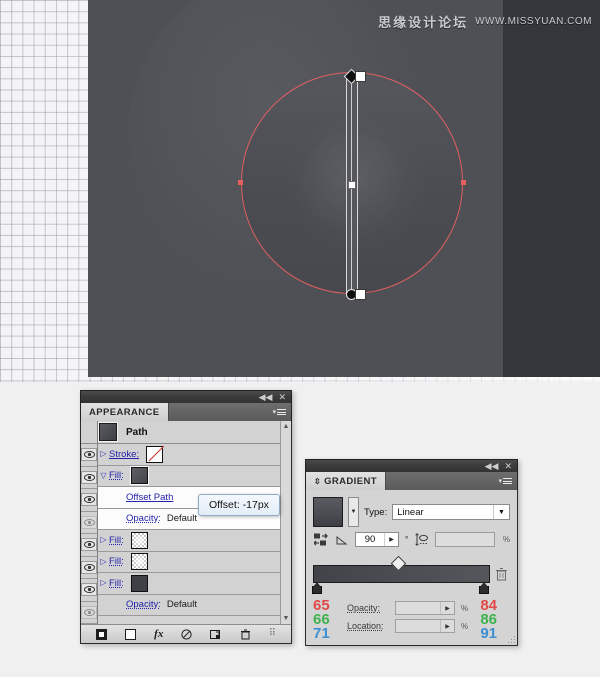 This screenshot has width=600, height=677. I want to click on add-new-stroke-icon, so click(102, 634).